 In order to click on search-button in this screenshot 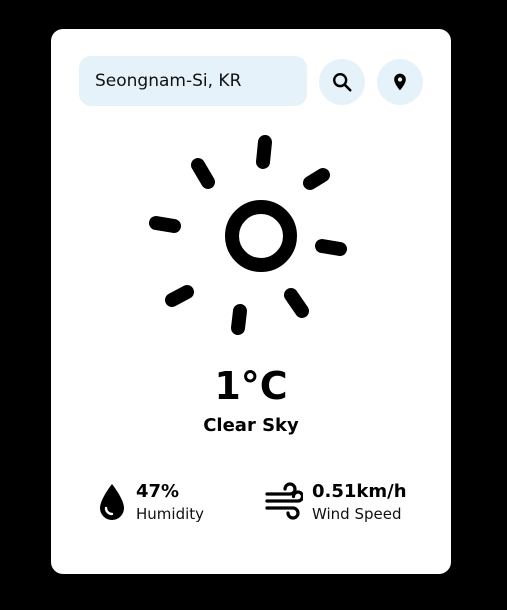, I will do `click(342, 82)`.